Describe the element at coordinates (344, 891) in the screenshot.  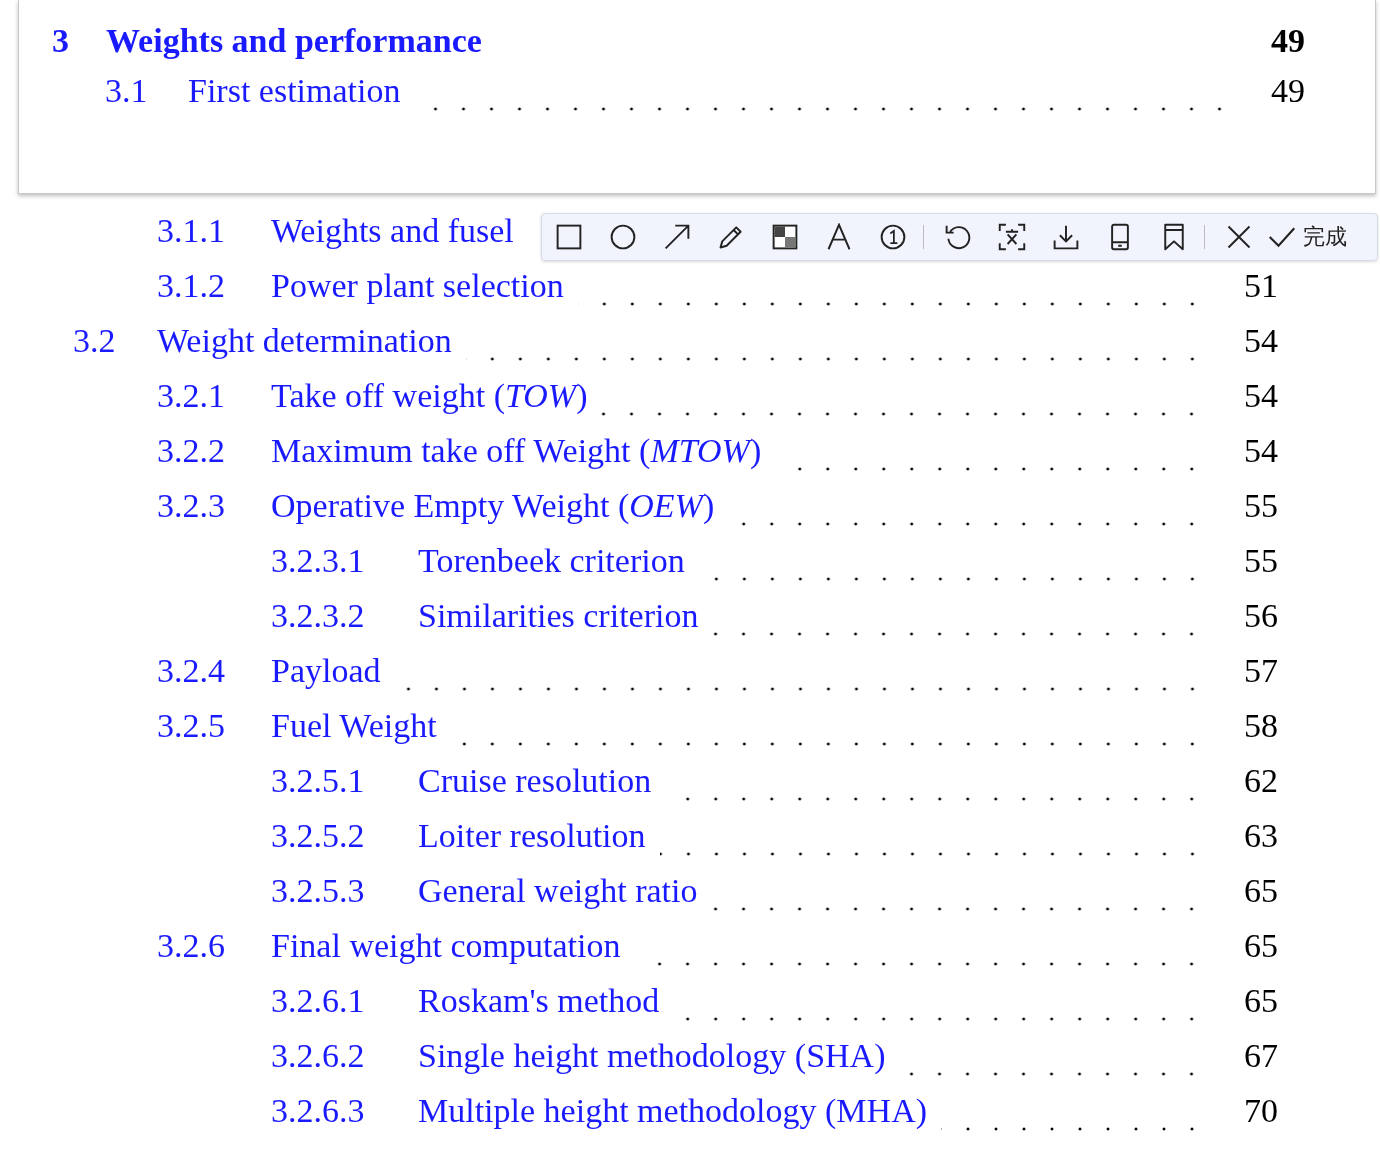
I see `section-number: 3.2.5.3` at that location.